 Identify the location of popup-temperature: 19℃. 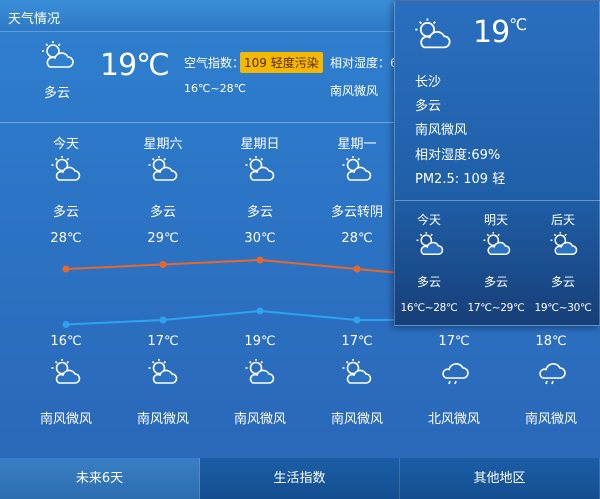
(500, 32).